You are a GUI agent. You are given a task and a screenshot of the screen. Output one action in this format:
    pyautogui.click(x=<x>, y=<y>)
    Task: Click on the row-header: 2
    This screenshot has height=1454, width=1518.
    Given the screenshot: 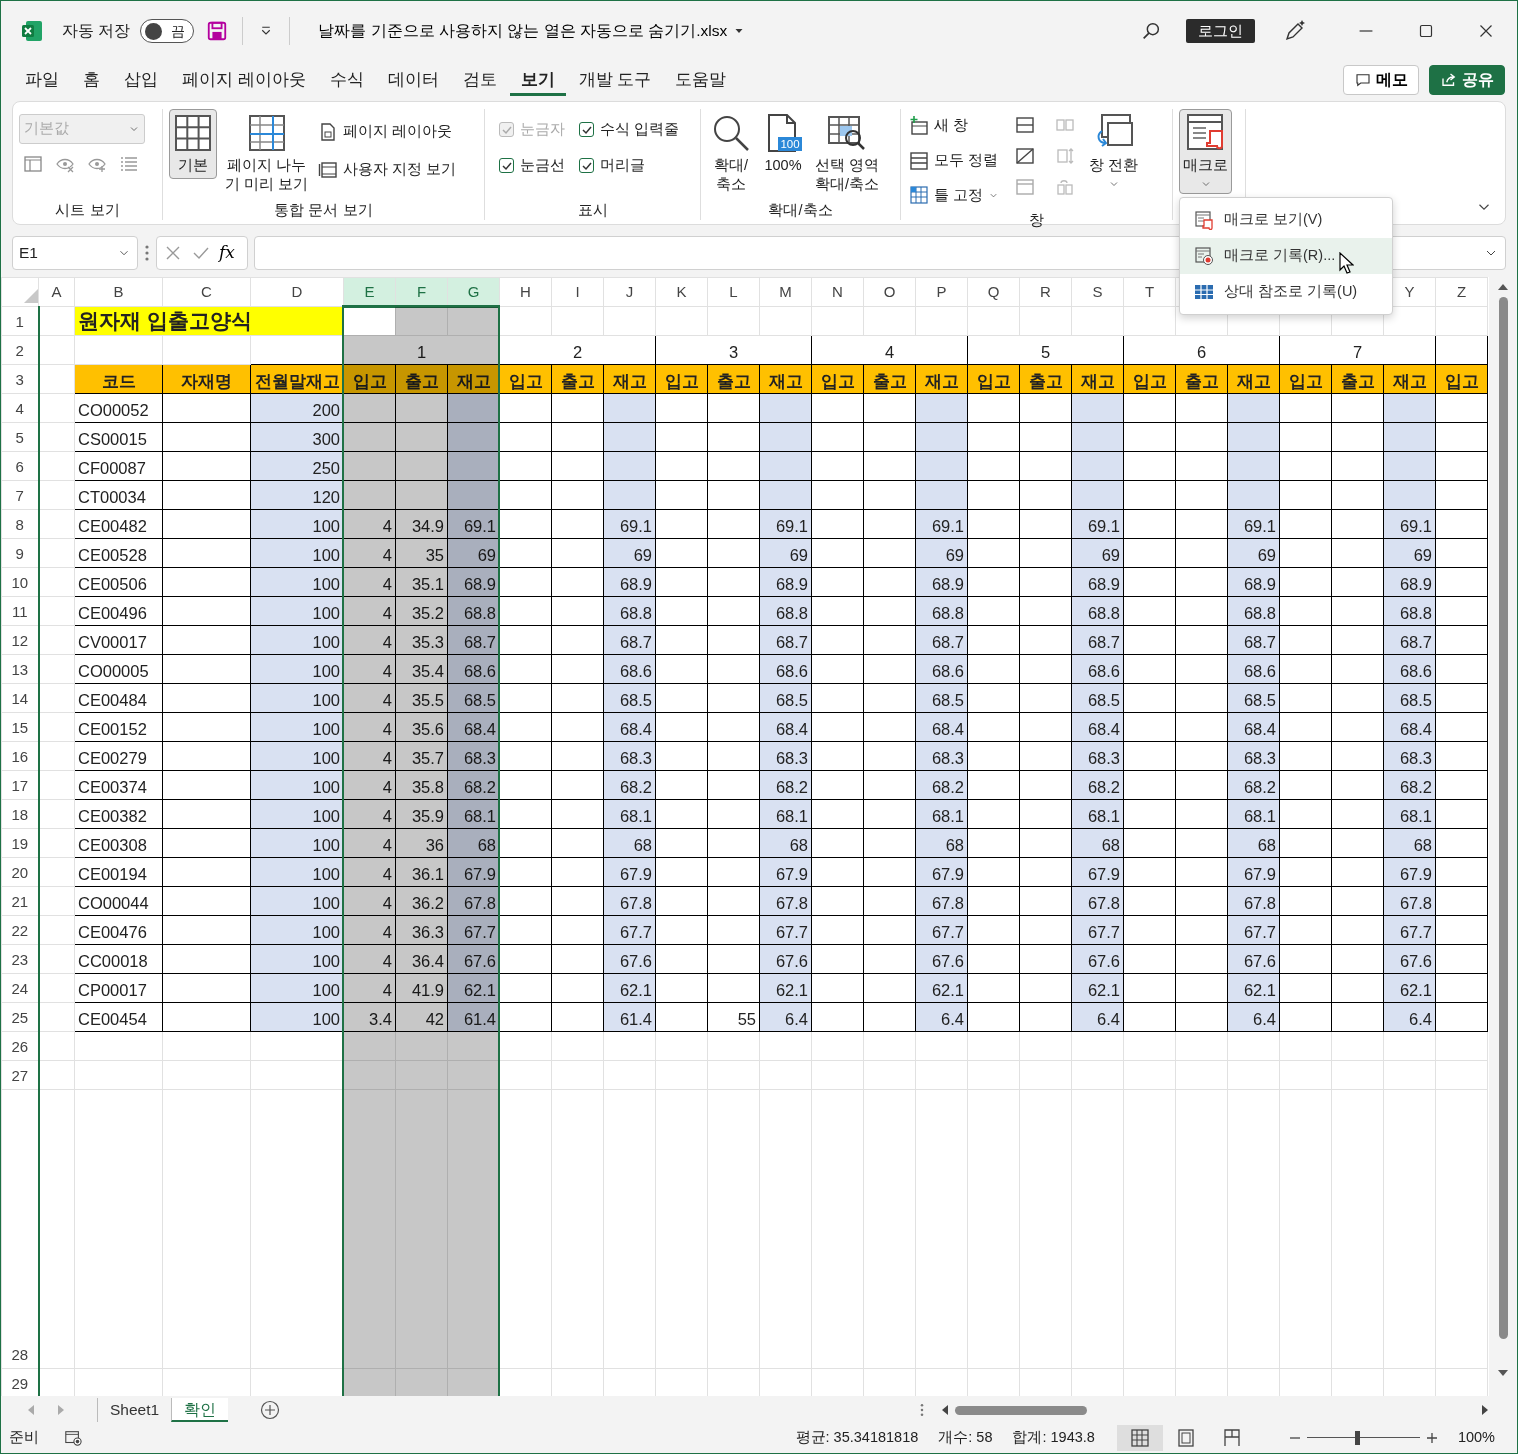 What is the action you would take?
    pyautogui.click(x=20, y=350)
    